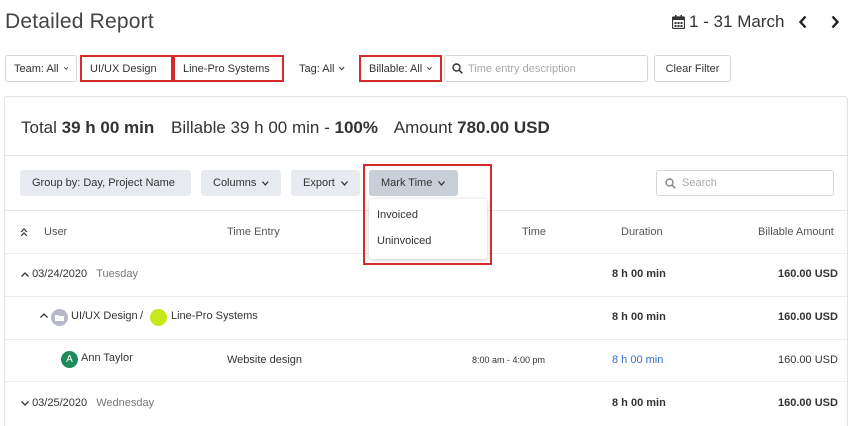 The width and height of the screenshot is (850, 426). Describe the element at coordinates (214, 316) in the screenshot. I see `client-name: Line-Pro Systems` at that location.